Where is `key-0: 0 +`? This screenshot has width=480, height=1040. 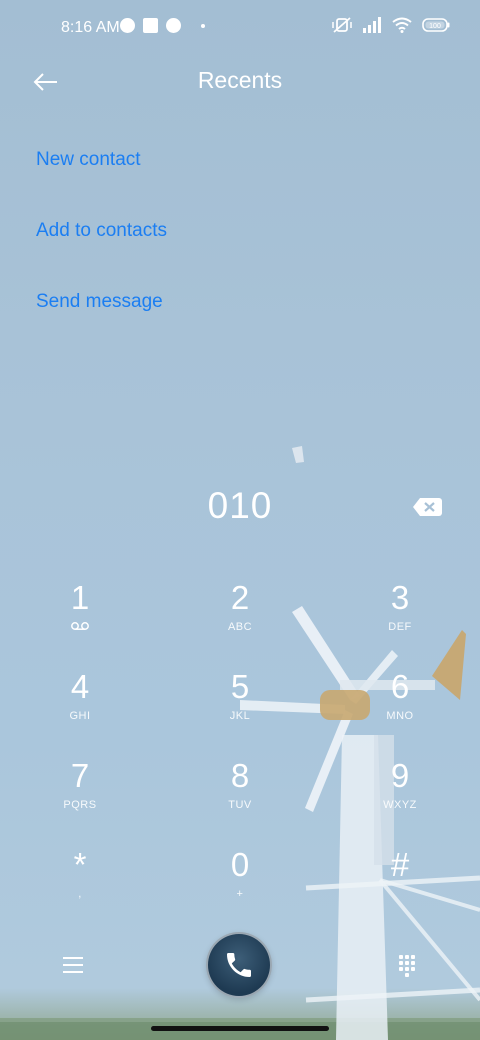 key-0: 0 + is located at coordinates (240, 886).